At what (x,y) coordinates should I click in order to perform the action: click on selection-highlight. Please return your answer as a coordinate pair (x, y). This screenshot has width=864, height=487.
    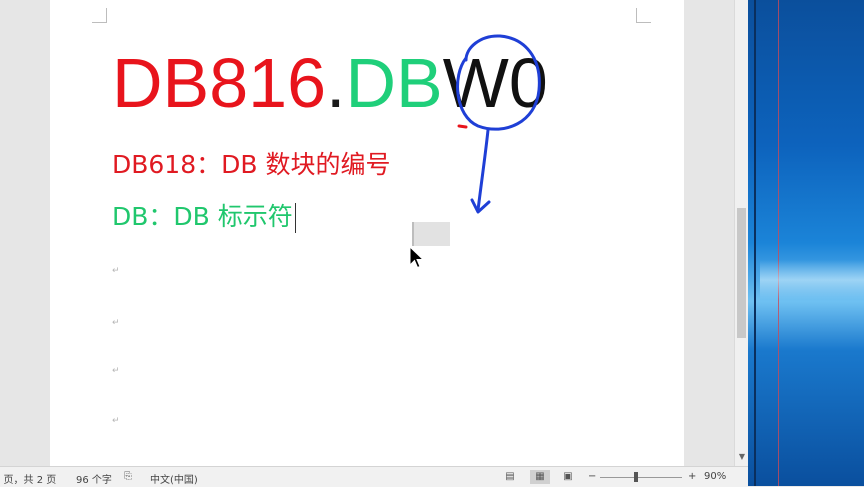
    Looking at the image, I should click on (431, 234).